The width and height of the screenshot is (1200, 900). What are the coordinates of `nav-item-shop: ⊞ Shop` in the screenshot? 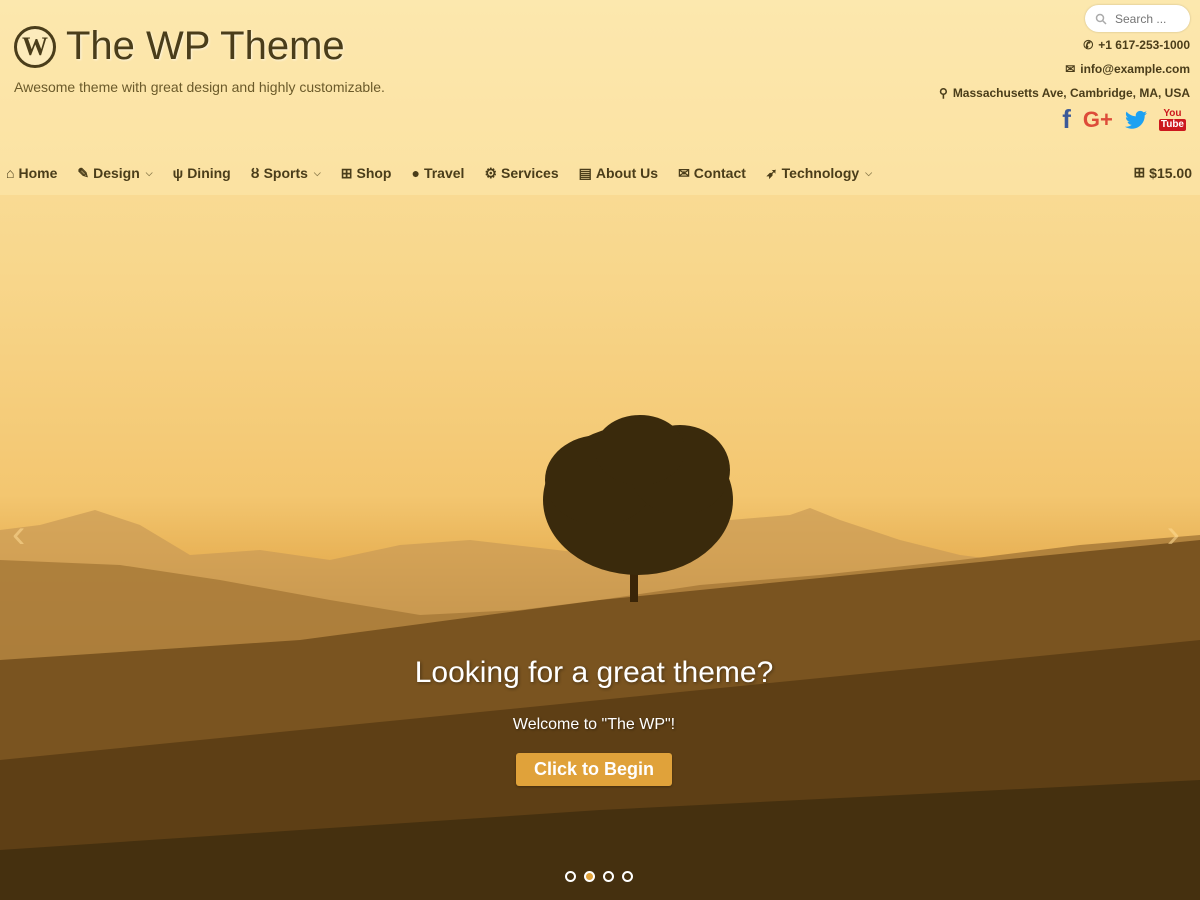 It's located at (366, 173).